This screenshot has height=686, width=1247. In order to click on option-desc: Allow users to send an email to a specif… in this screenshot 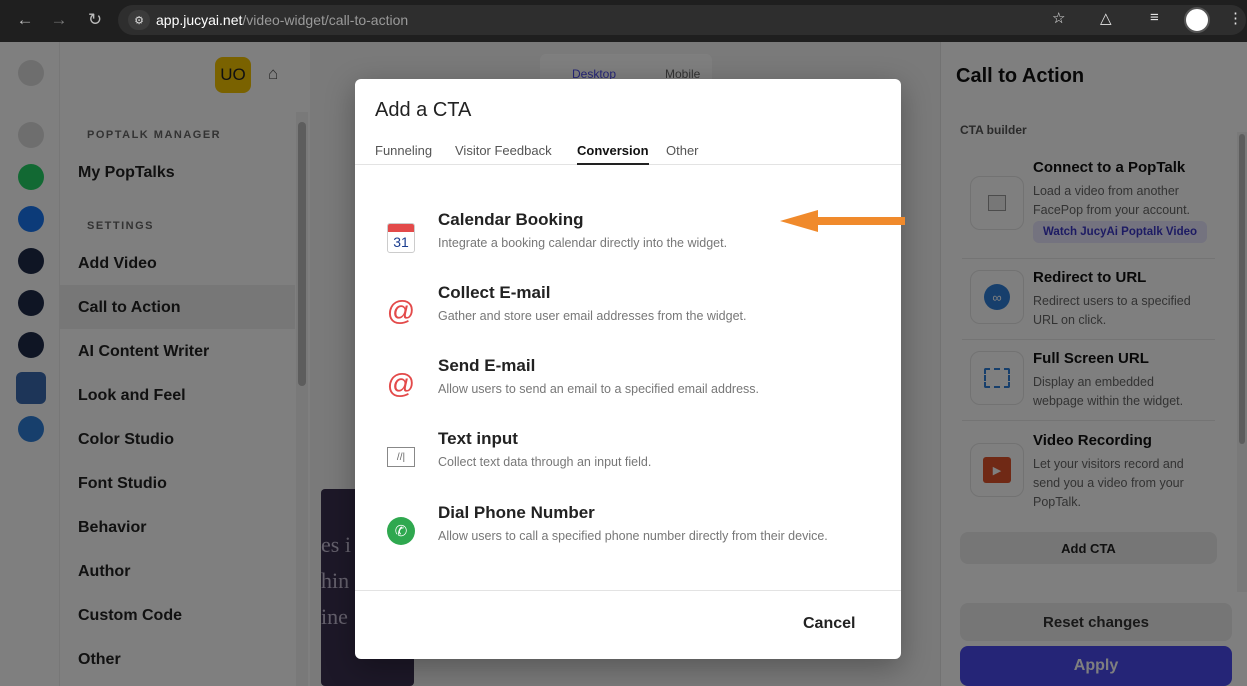, I will do `click(598, 389)`.